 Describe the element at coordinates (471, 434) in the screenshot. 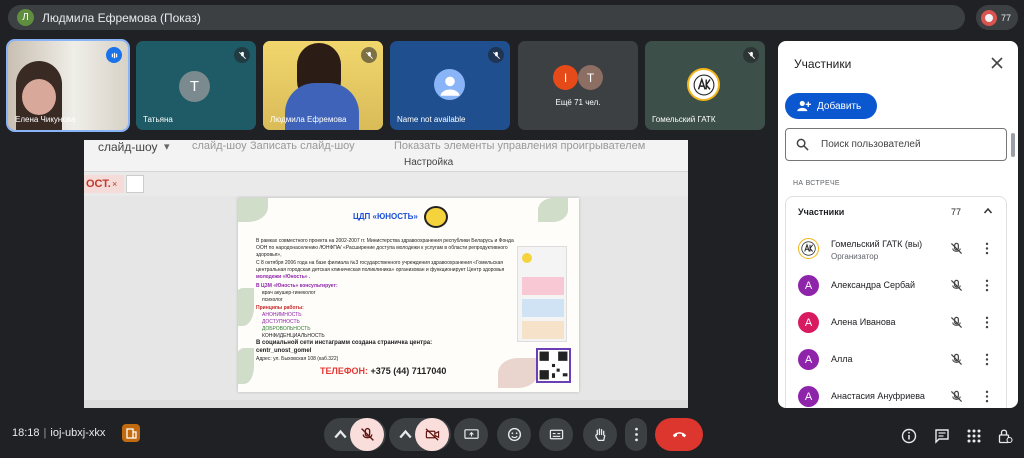

I see `present-screen-button` at that location.